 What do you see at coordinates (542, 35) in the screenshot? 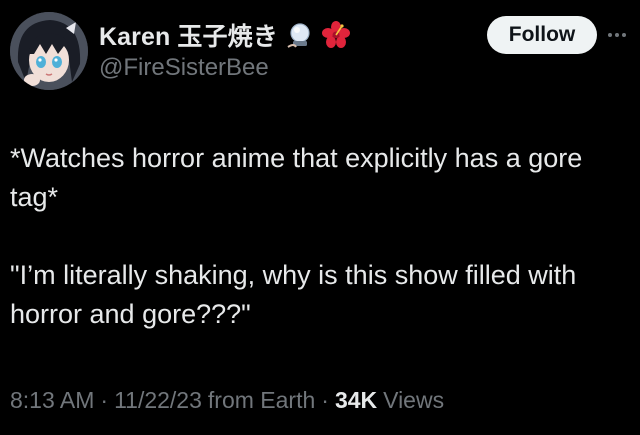
I see `follow-button: Follow` at bounding box center [542, 35].